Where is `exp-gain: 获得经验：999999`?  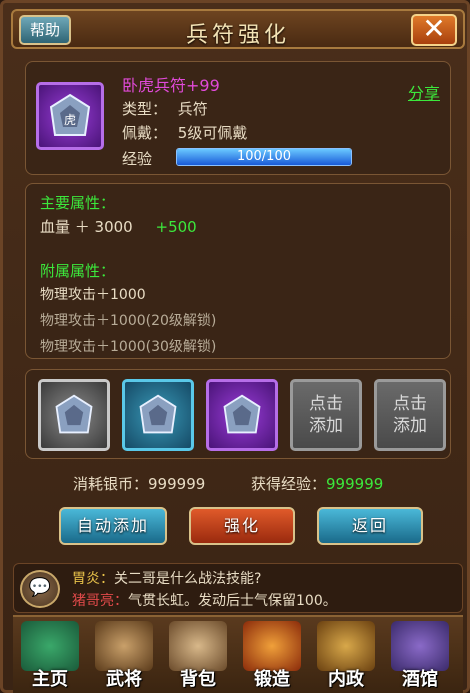 exp-gain: 获得经验：999999 is located at coordinates (317, 483).